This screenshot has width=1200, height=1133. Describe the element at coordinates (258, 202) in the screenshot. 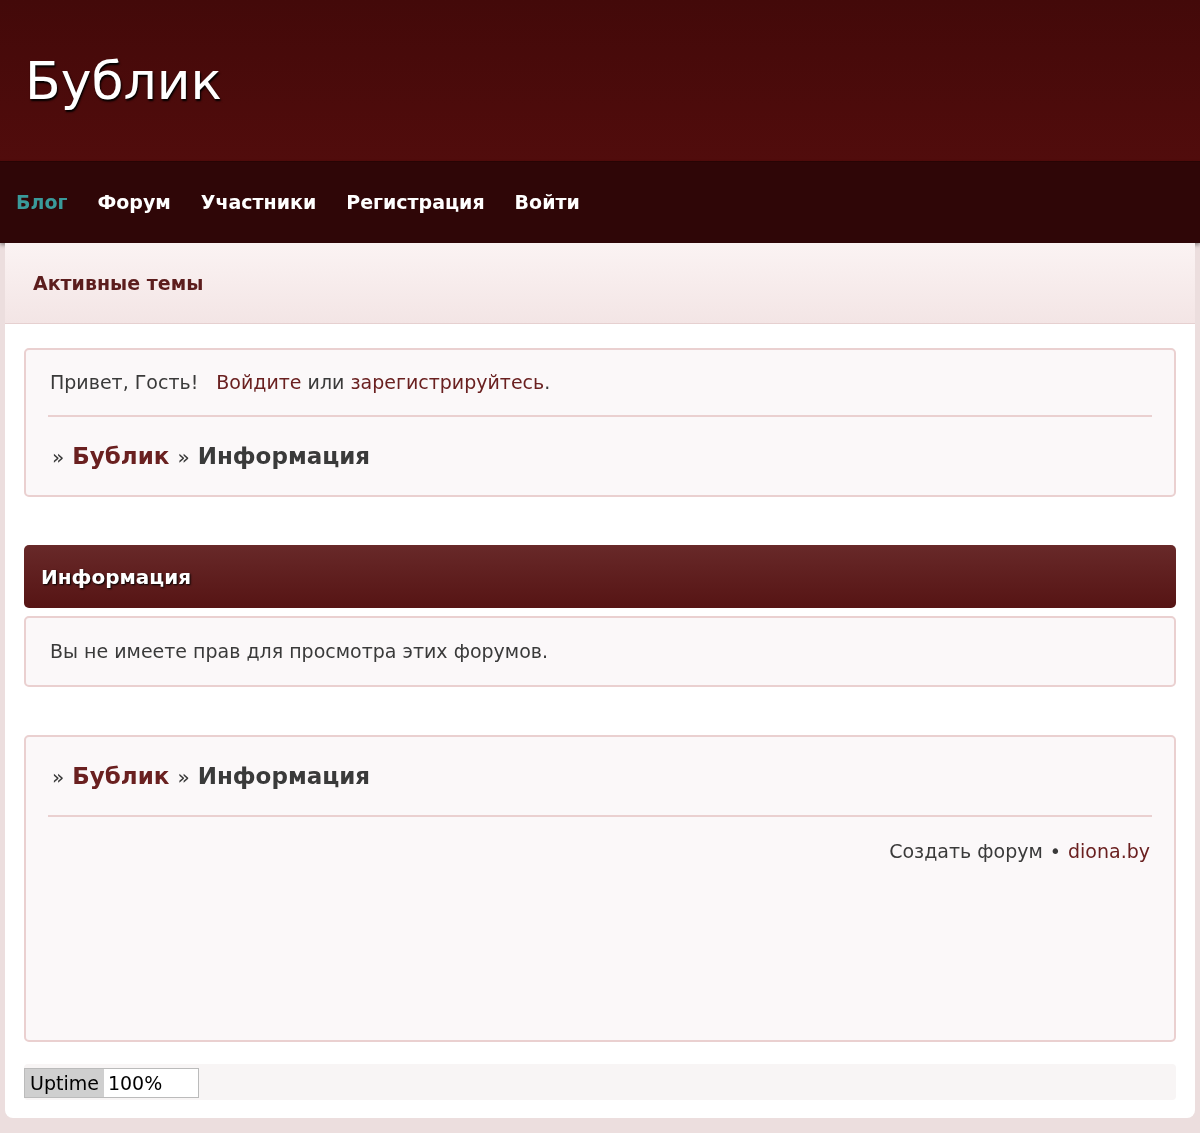

I see `nav-link: Участники` at that location.